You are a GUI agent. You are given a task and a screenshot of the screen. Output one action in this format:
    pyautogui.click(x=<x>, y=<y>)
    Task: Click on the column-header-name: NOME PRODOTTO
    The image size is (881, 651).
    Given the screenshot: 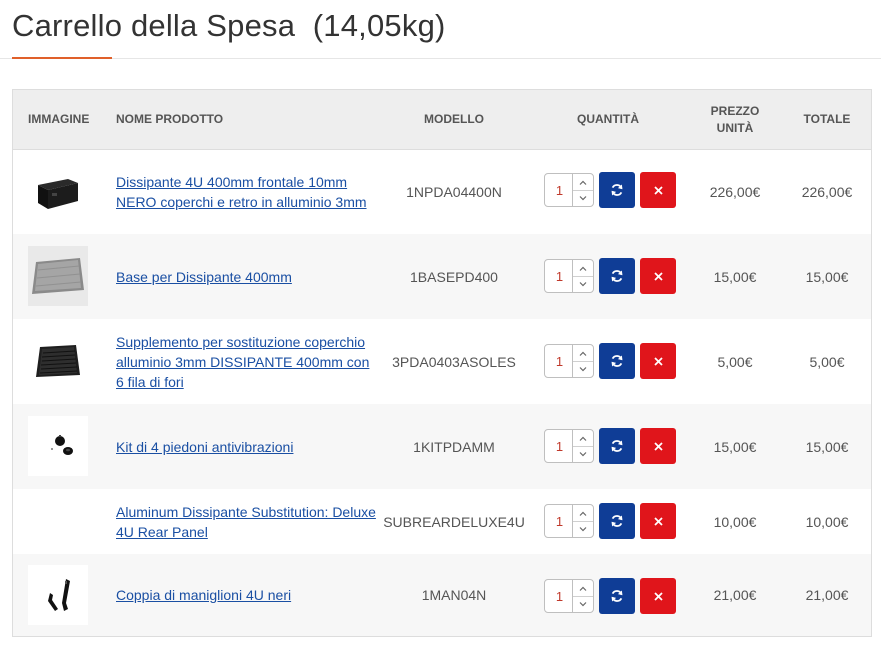 What is the action you would take?
    pyautogui.click(x=170, y=119)
    